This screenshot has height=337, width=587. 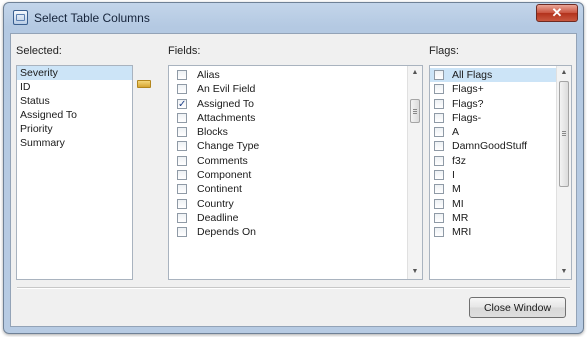 I want to click on field-label: Depends On, so click(x=226, y=232).